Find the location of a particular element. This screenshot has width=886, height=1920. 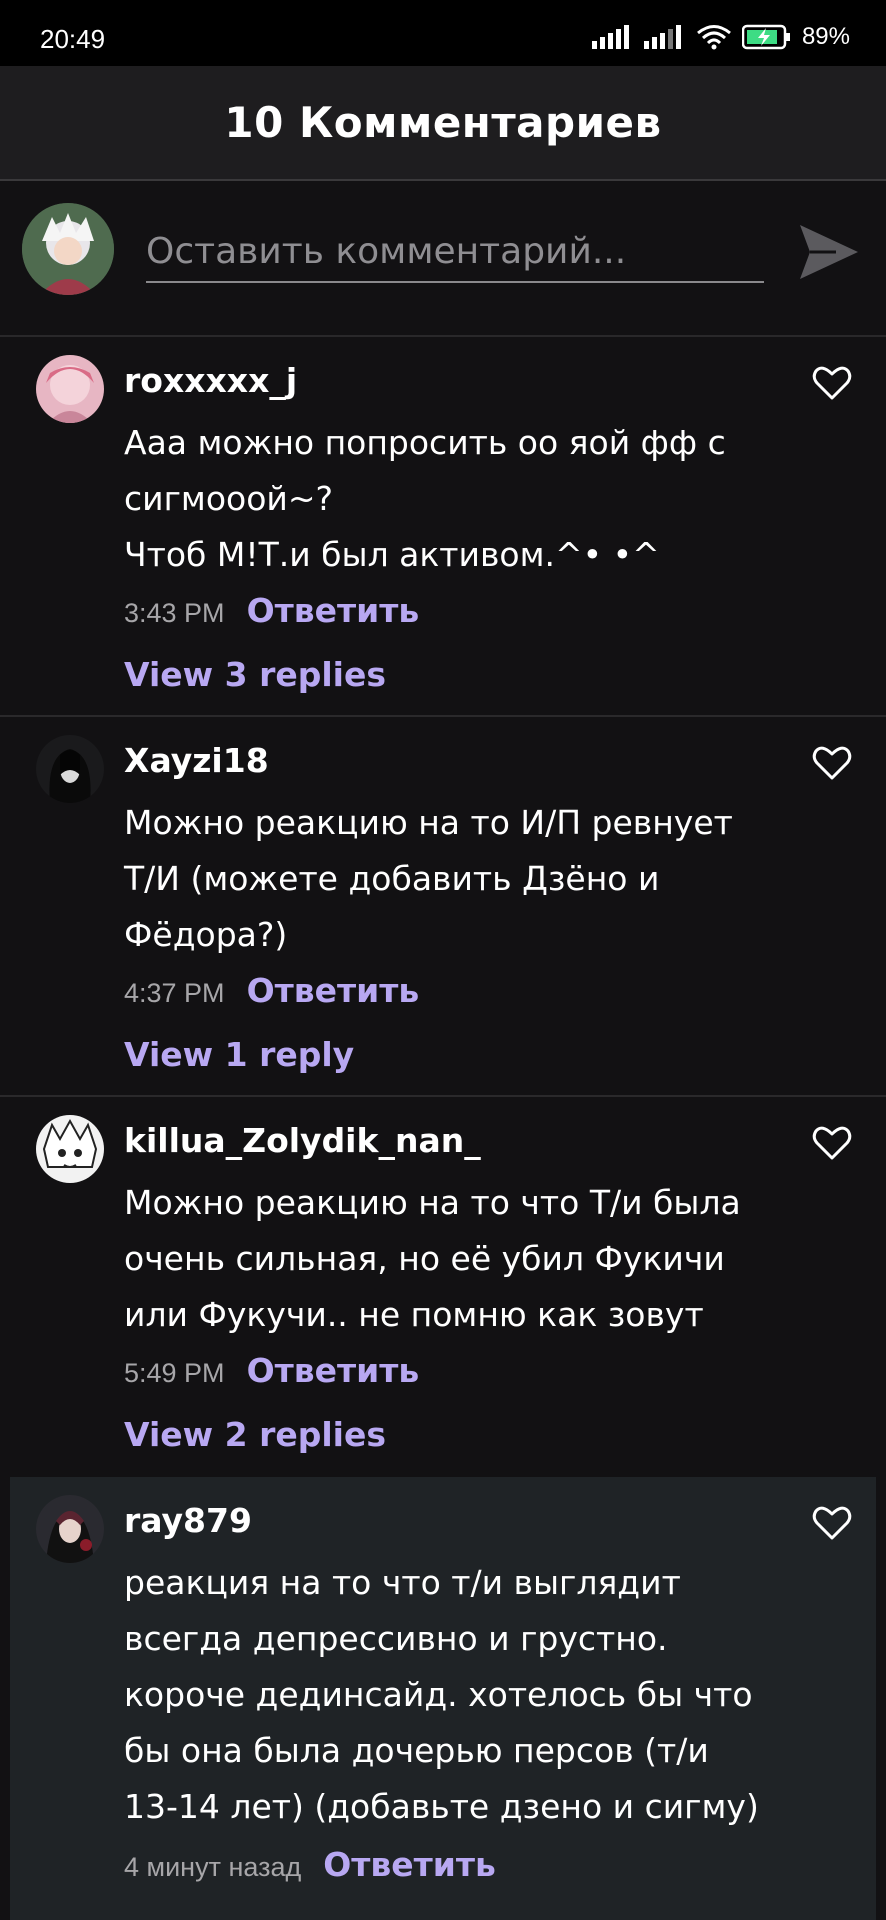

battery-icon is located at coordinates (765, 37).